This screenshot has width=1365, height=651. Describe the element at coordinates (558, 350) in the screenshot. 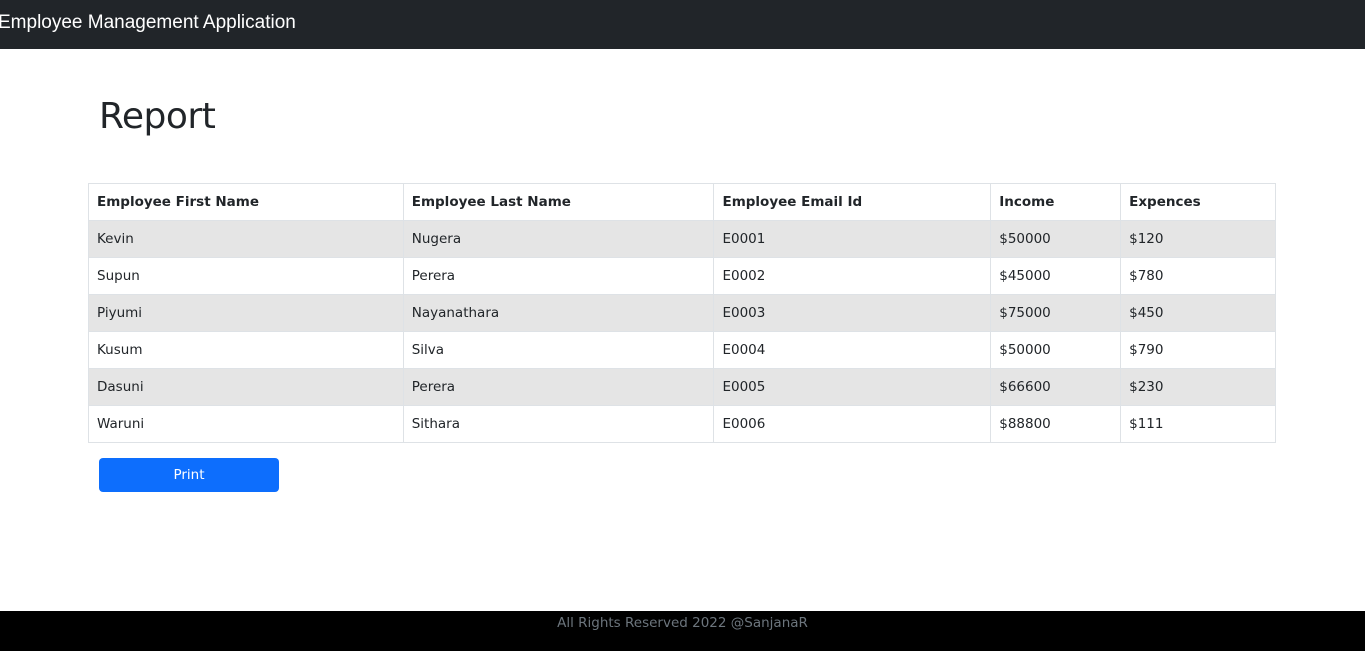

I see `cell-last-name: Silva` at that location.